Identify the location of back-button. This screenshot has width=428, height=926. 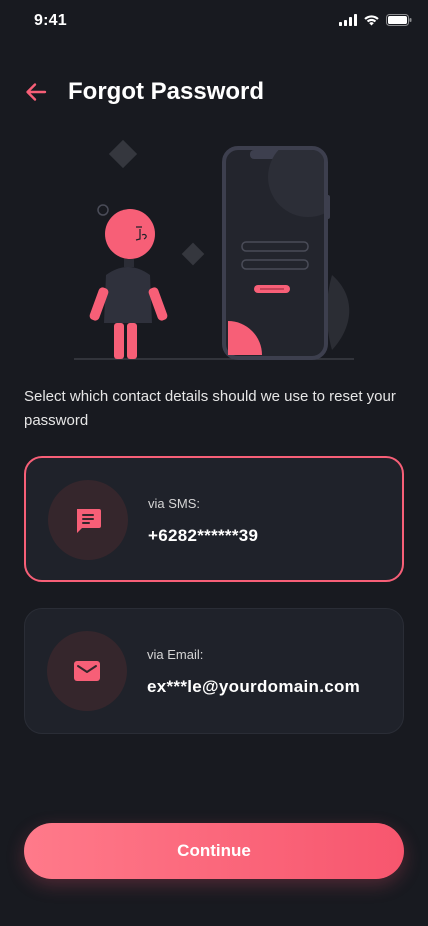
(36, 92).